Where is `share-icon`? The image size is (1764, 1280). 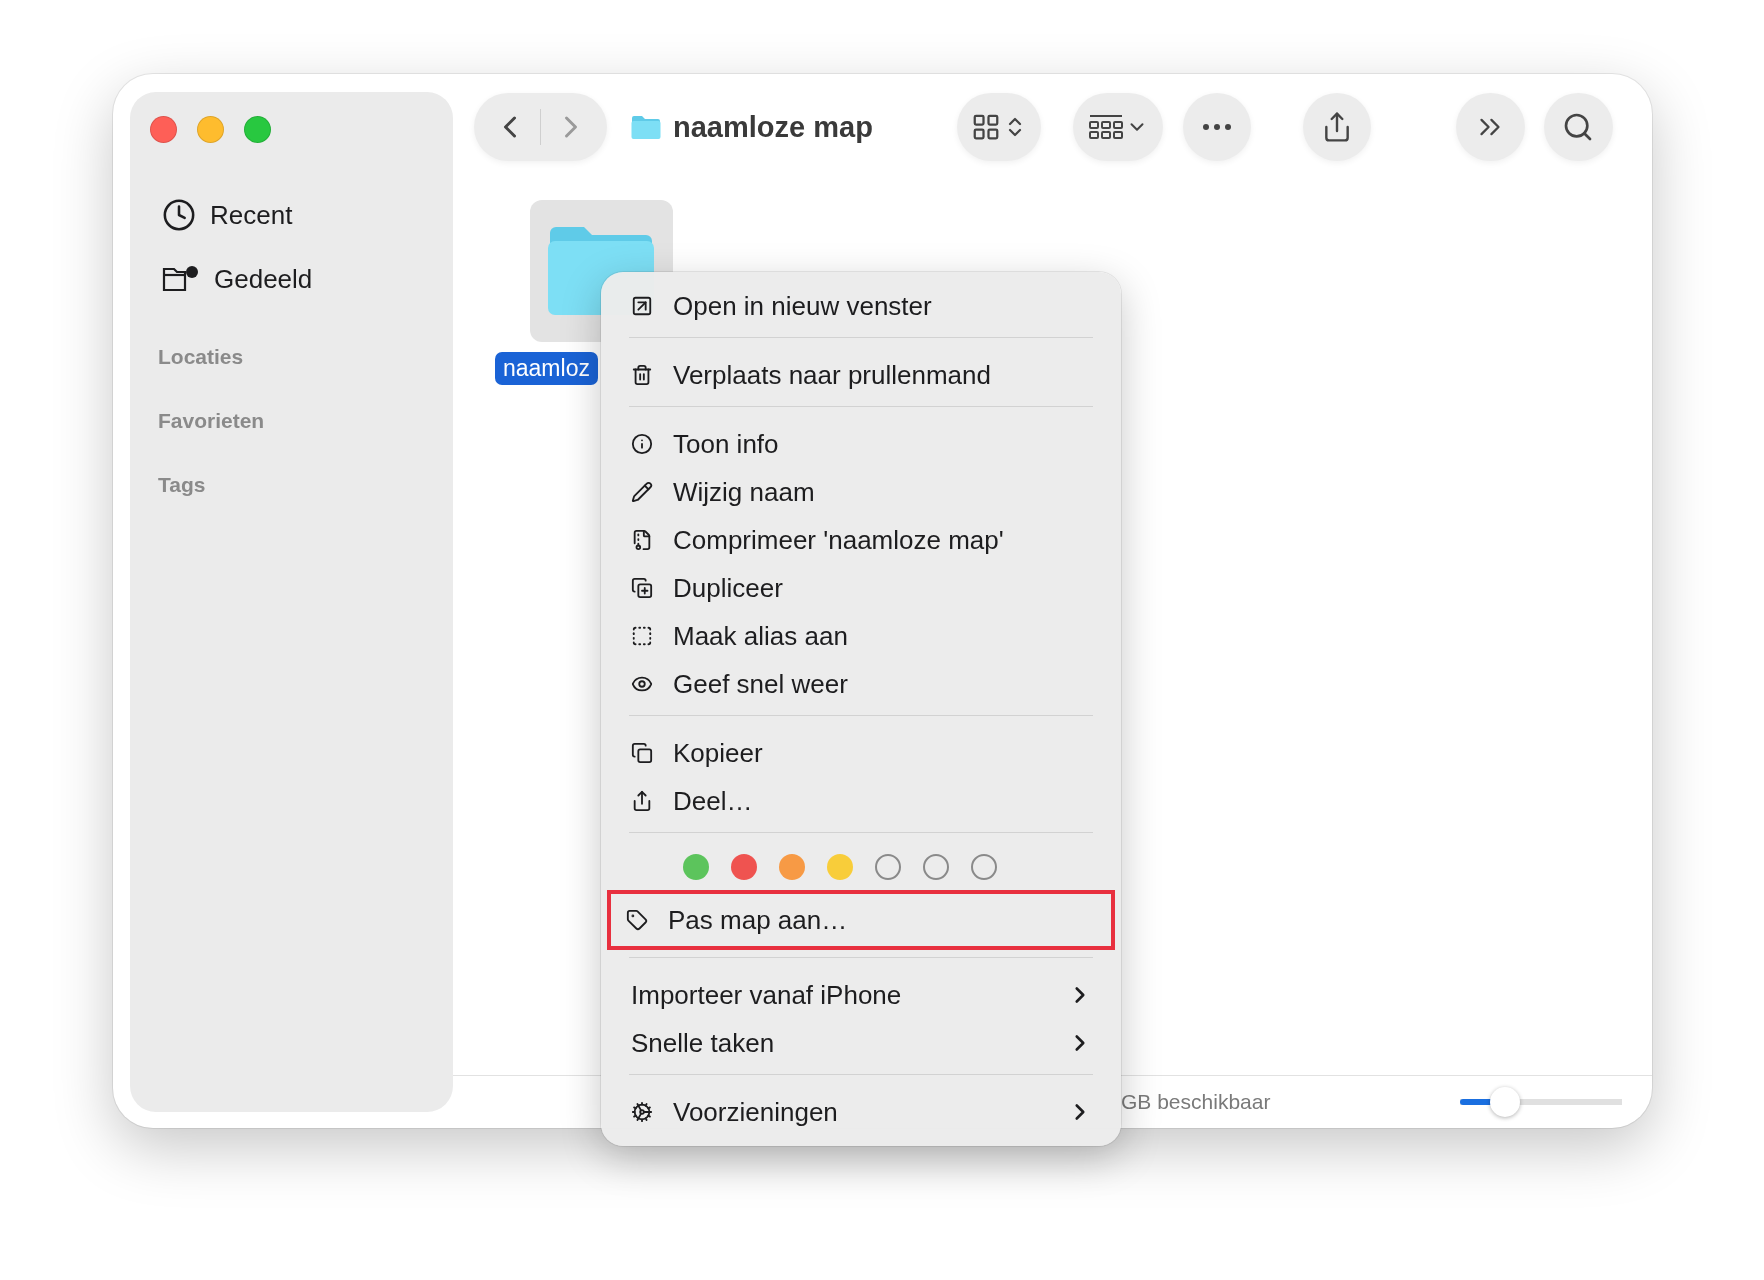 share-icon is located at coordinates (642, 801).